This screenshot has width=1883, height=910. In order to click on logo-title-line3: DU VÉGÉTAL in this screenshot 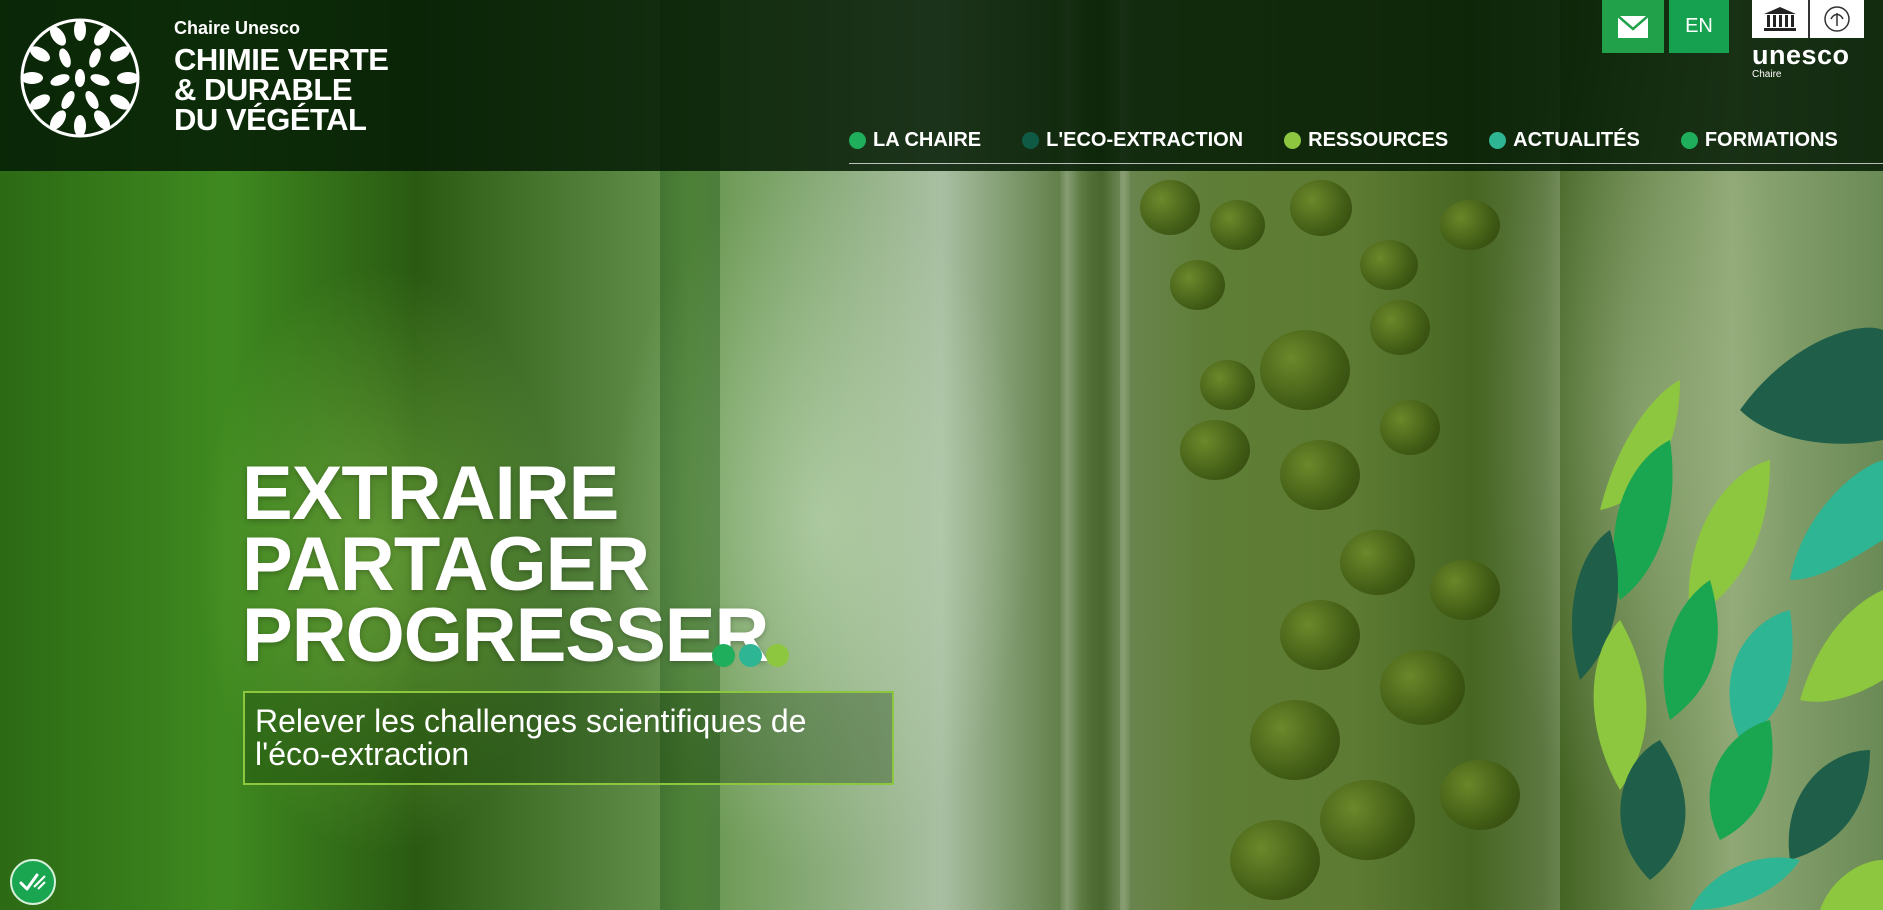, I will do `click(270, 119)`.